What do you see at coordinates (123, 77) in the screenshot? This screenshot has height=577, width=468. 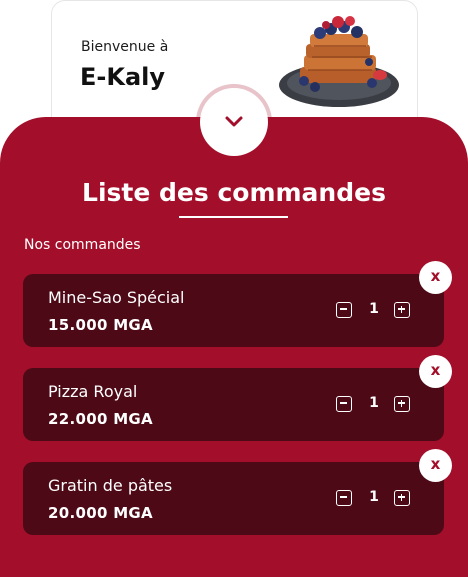 I see `app-name: E-Kaly` at bounding box center [123, 77].